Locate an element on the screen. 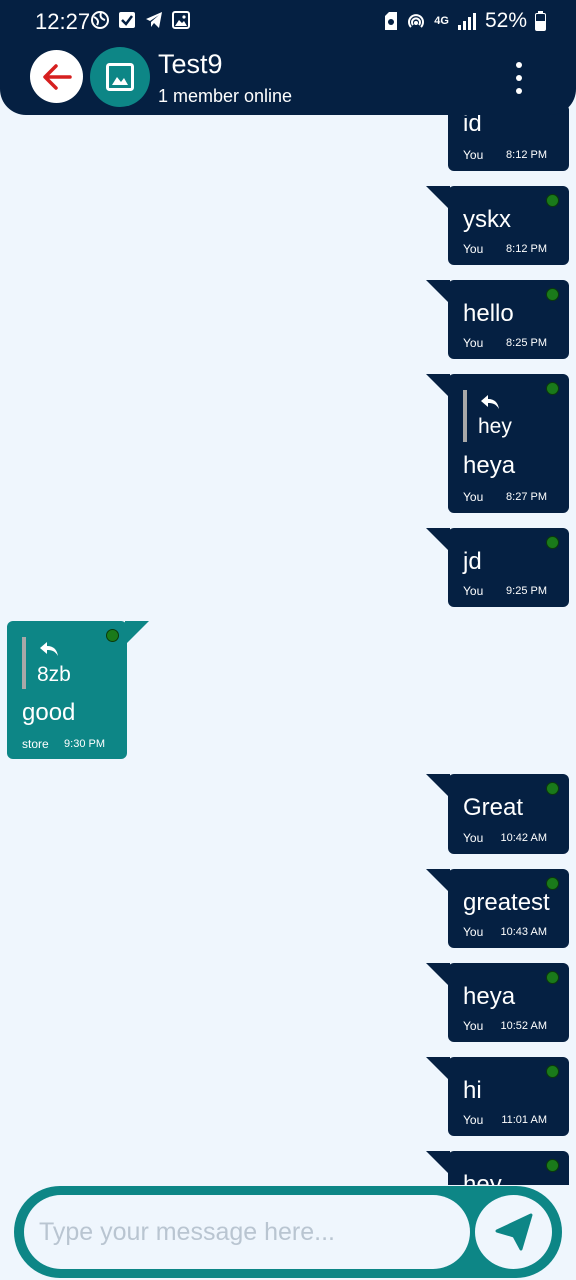 The width and height of the screenshot is (576, 1280). message-bubble: greatest You 10:43 AM is located at coordinates (497, 908).